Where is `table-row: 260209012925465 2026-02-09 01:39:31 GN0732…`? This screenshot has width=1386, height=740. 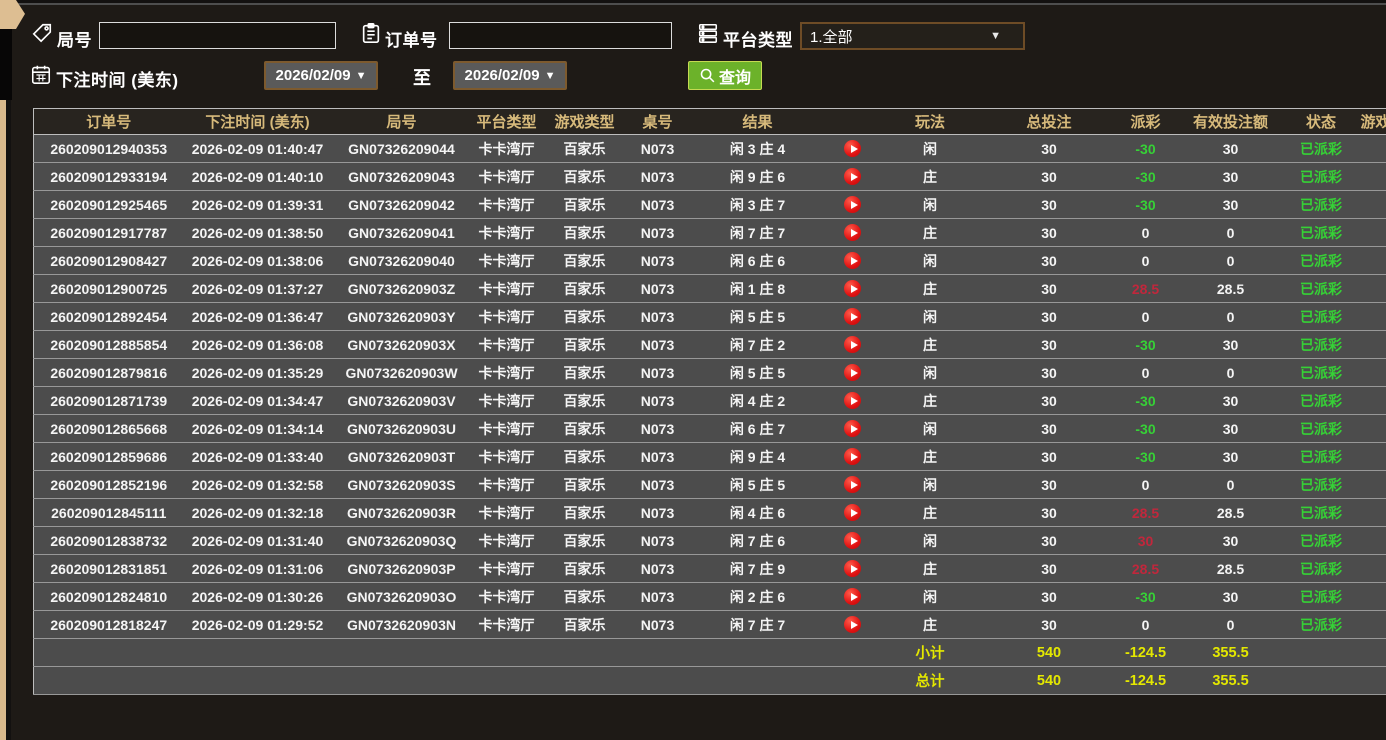 table-row: 260209012925465 2026-02-09 01:39:31 GN0732… is located at coordinates (709, 204).